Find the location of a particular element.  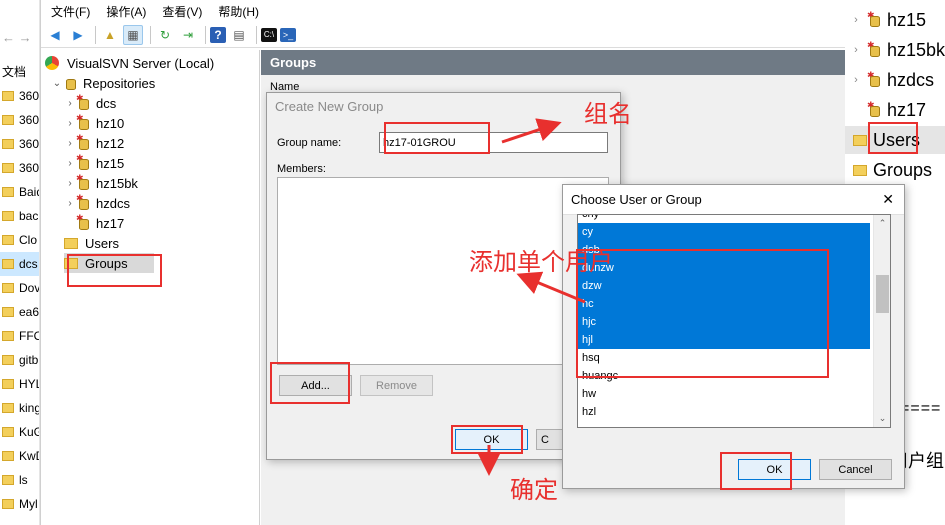

menu-view: 查看(V) is located at coordinates (182, 11).